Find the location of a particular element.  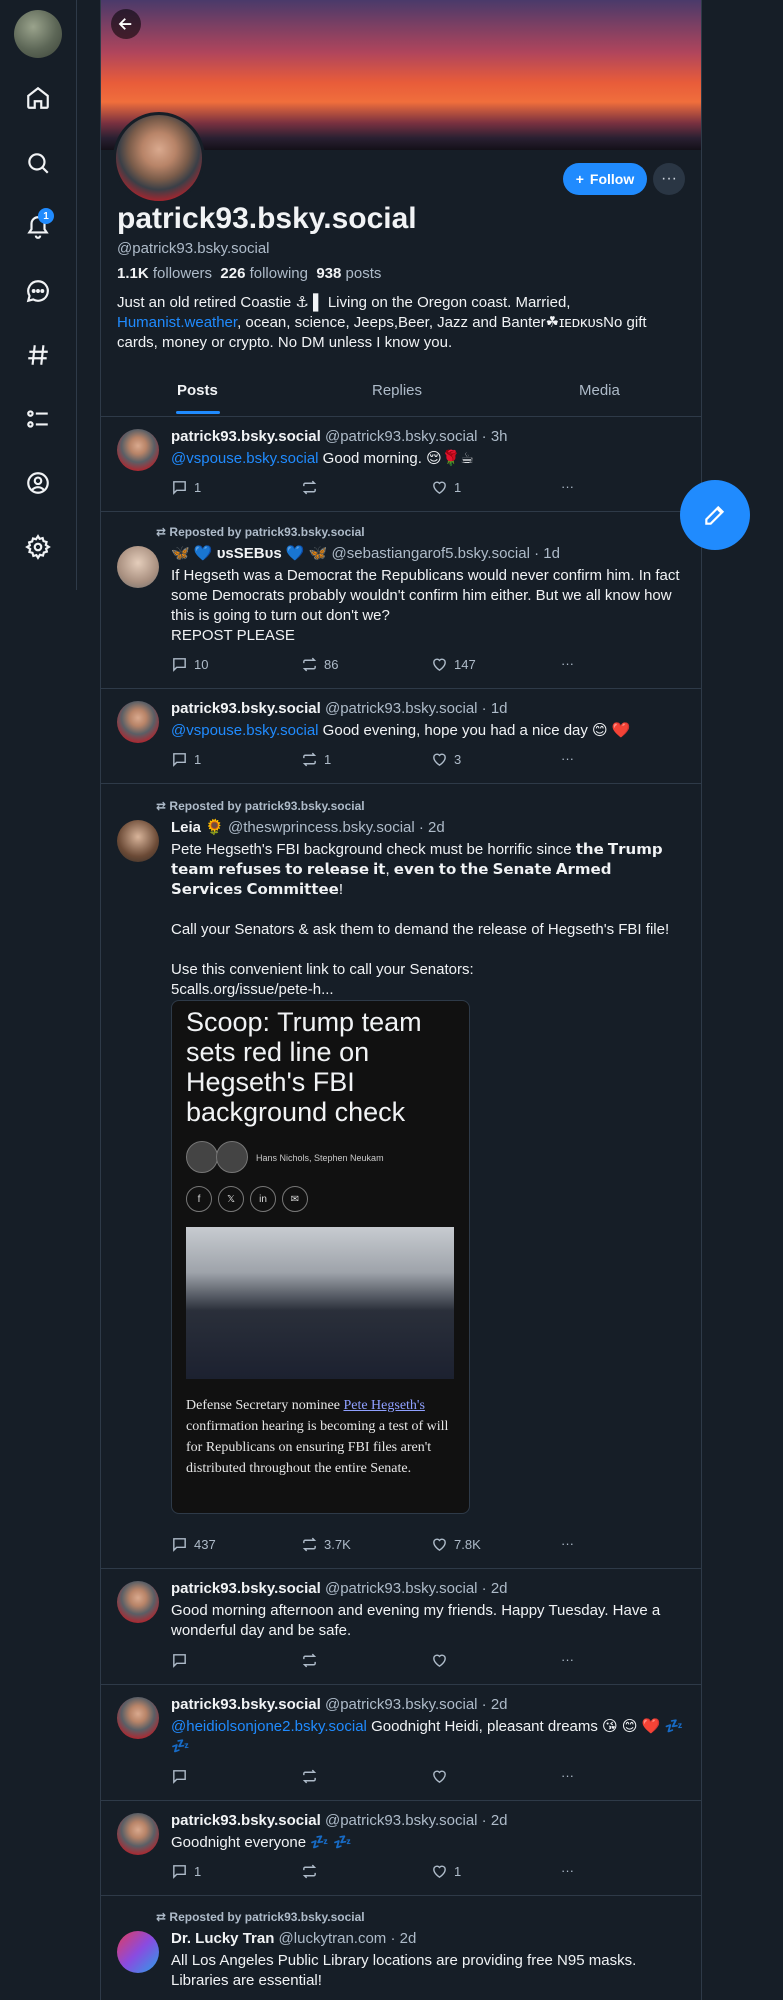

profile-avatar is located at coordinates (159, 158).